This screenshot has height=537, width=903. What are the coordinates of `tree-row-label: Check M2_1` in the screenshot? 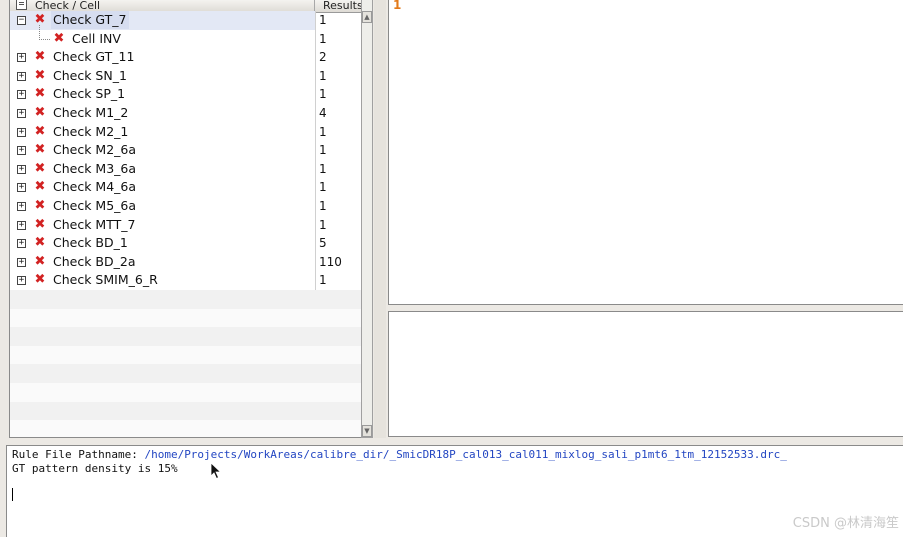 It's located at (91, 131).